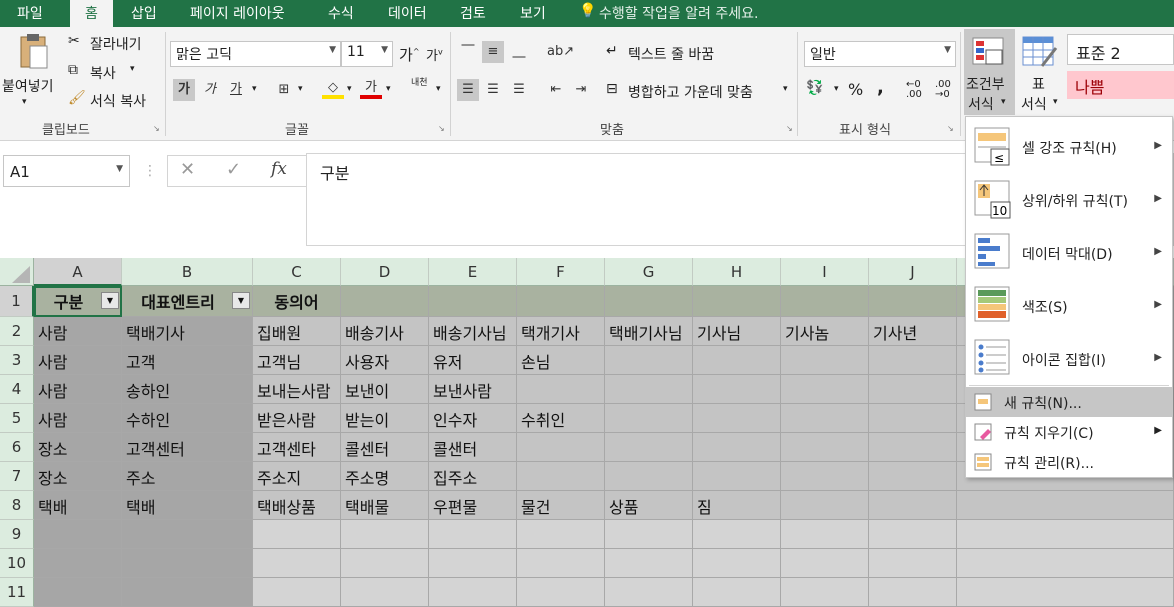  I want to click on menu-item-icon-sets: 아이콘 집합(I) ▶, so click(1069, 358).